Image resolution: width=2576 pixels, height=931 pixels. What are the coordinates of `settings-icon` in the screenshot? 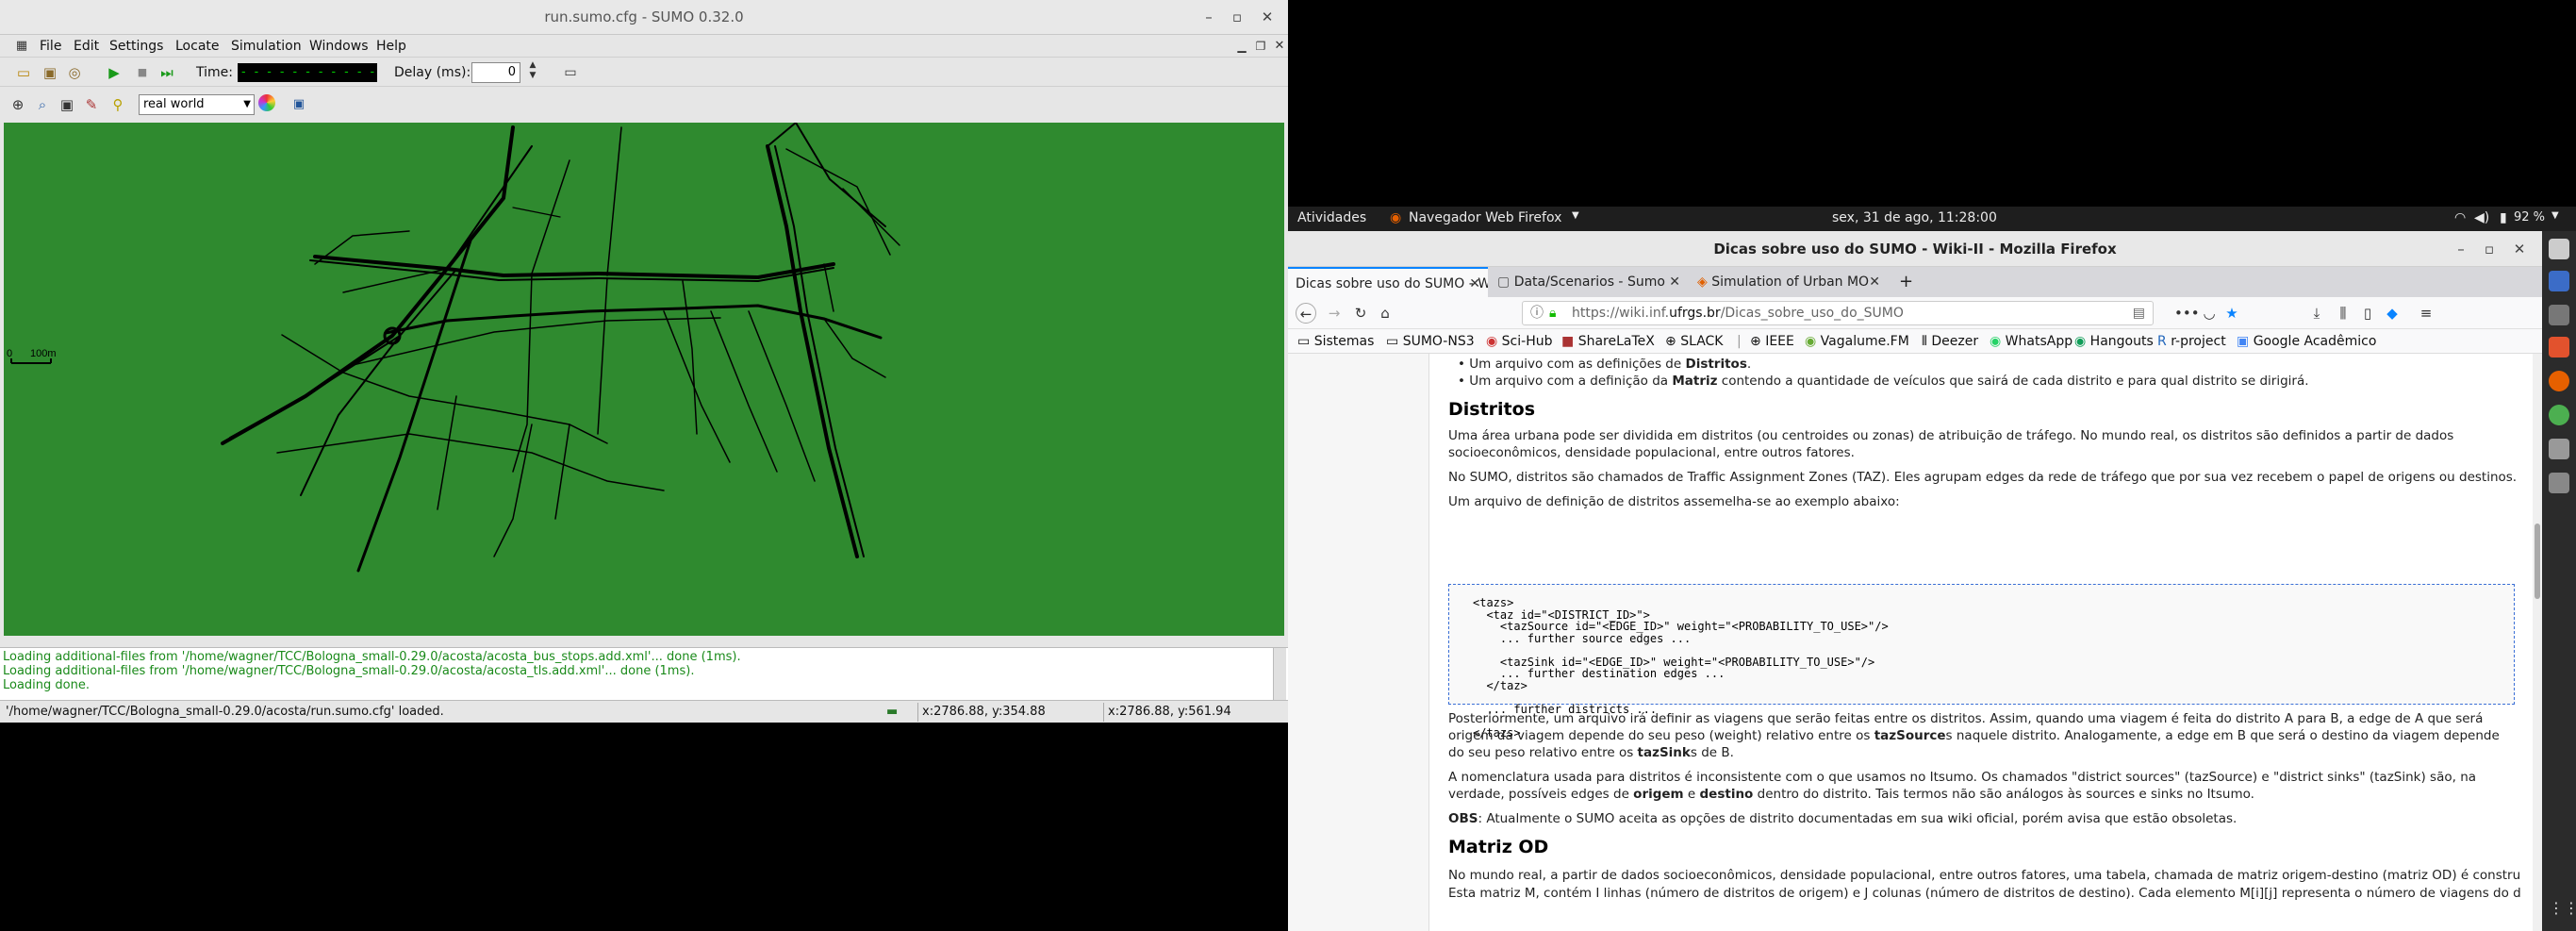 It's located at (2559, 483).